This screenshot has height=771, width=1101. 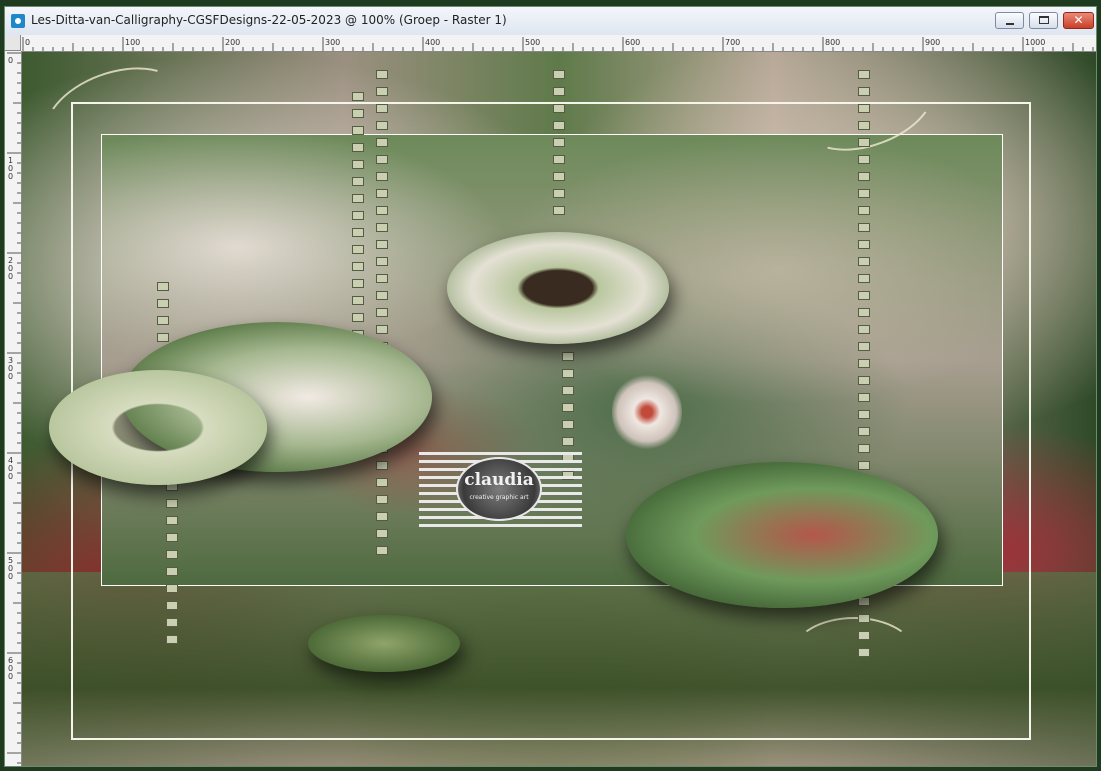 I want to click on vertical-ruler-graphic: 0100200300400500600, so click(x=14, y=408).